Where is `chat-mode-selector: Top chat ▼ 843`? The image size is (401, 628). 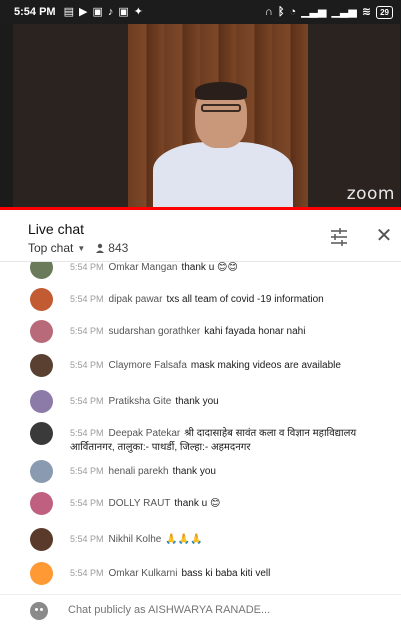 chat-mode-selector: Top chat ▼ 843 is located at coordinates (78, 248).